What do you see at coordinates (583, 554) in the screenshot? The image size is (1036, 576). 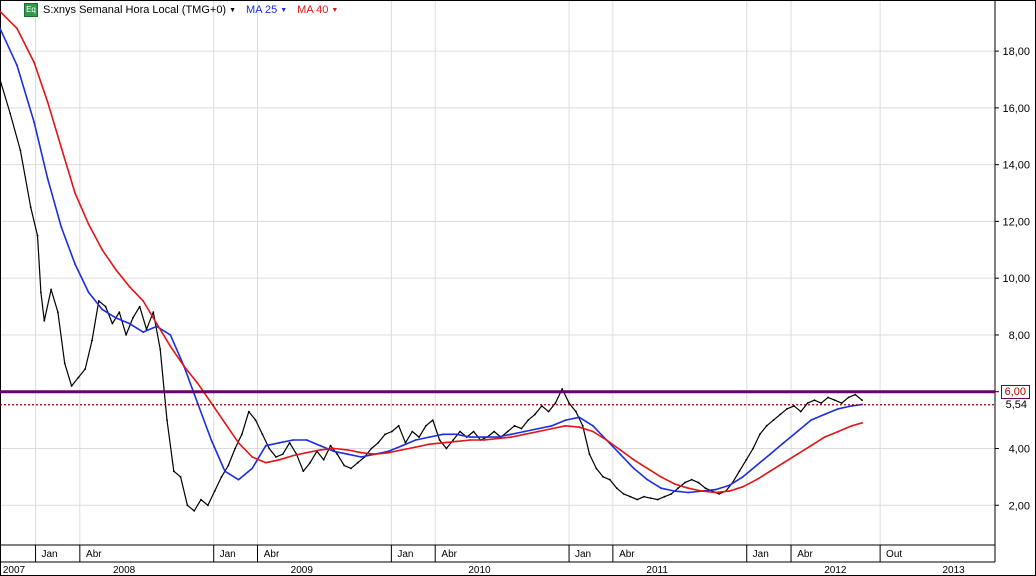 I see `month-tick-label: Jan` at bounding box center [583, 554].